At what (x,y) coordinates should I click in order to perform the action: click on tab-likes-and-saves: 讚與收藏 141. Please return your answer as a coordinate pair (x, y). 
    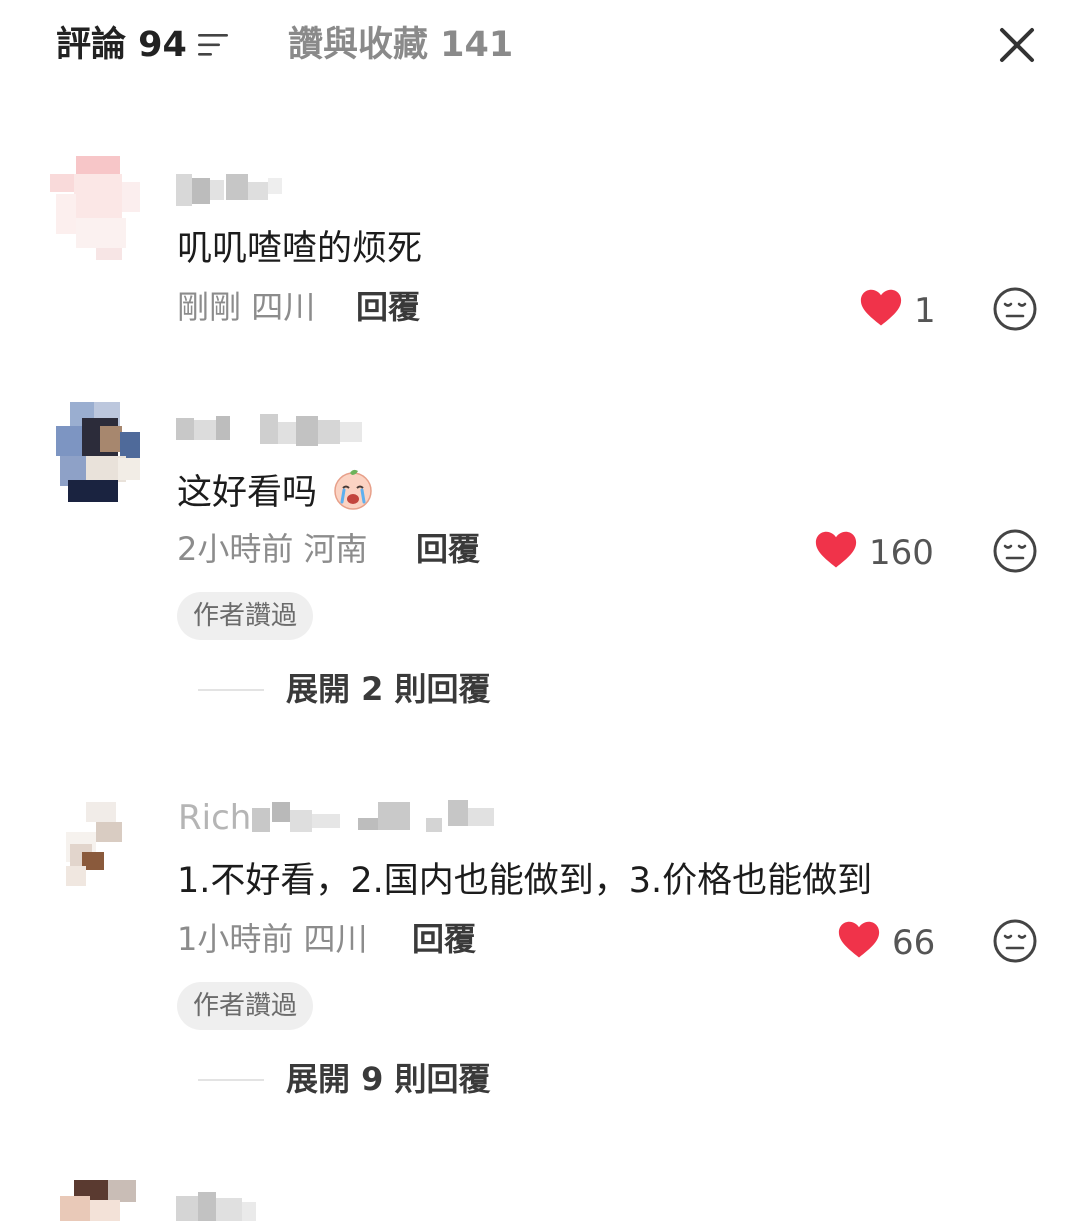
    Looking at the image, I should click on (400, 45).